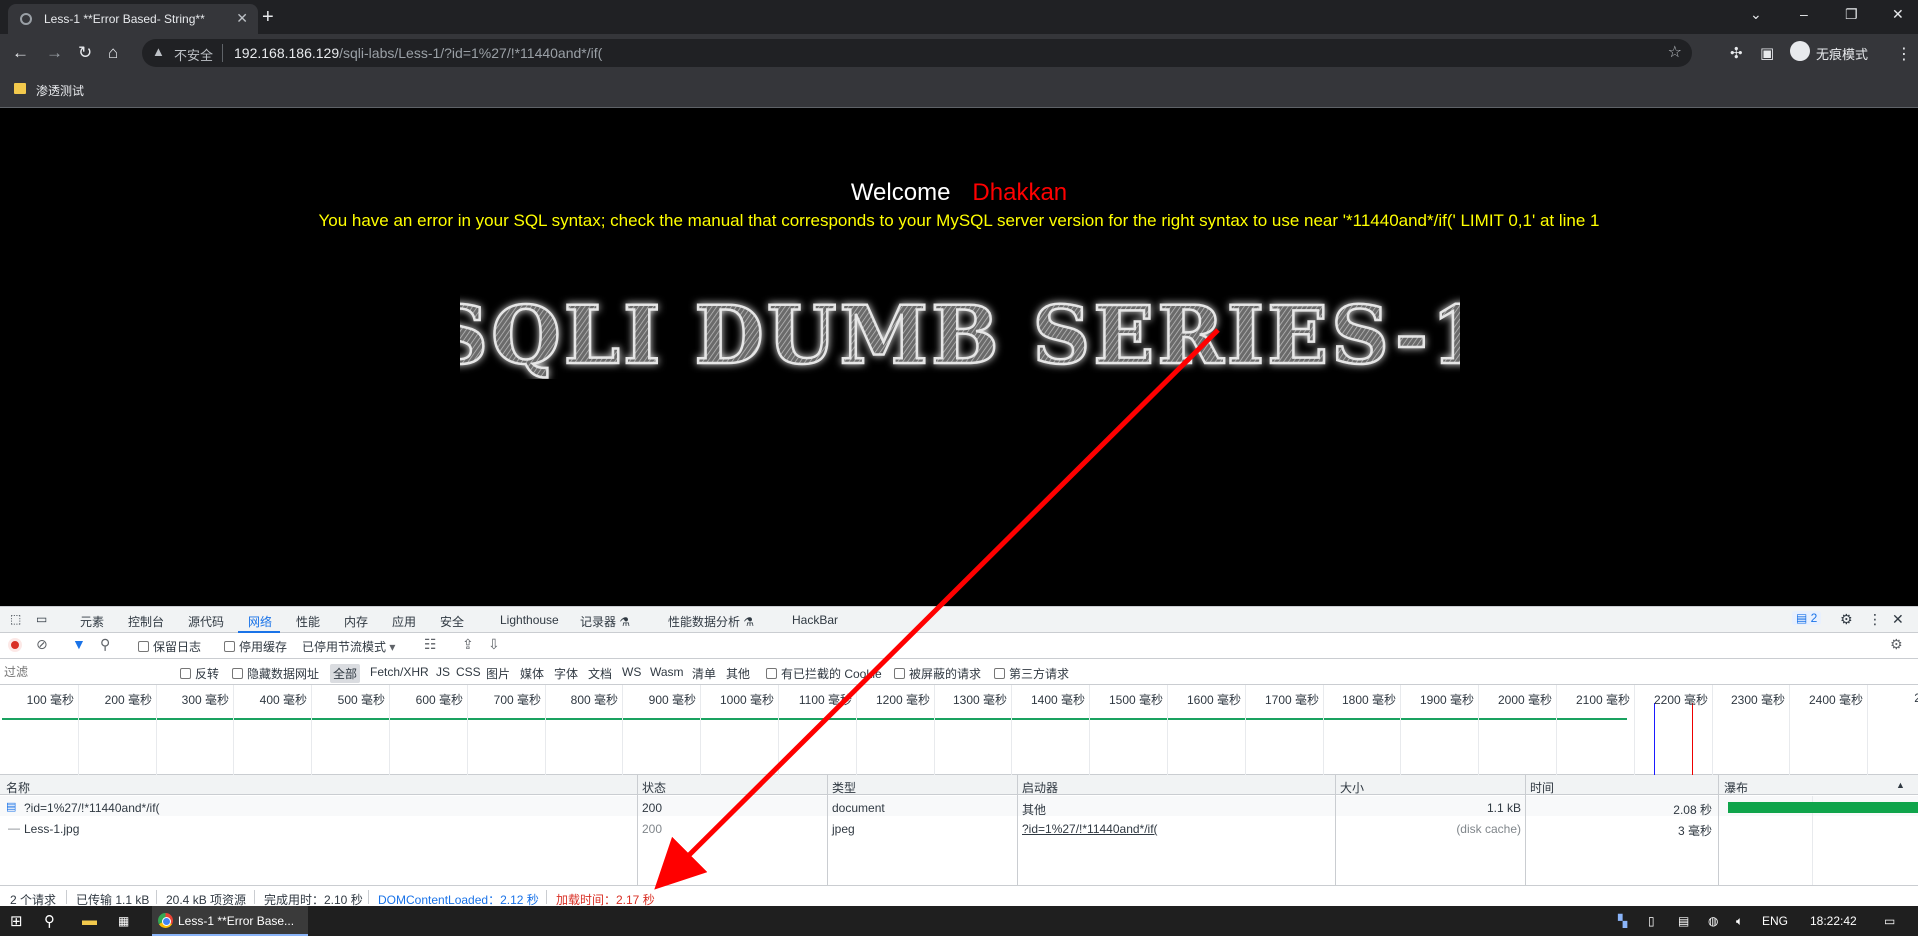 This screenshot has width=1918, height=936. Describe the element at coordinates (532, 673) in the screenshot. I see `filter-type-media: 媒体` at that location.